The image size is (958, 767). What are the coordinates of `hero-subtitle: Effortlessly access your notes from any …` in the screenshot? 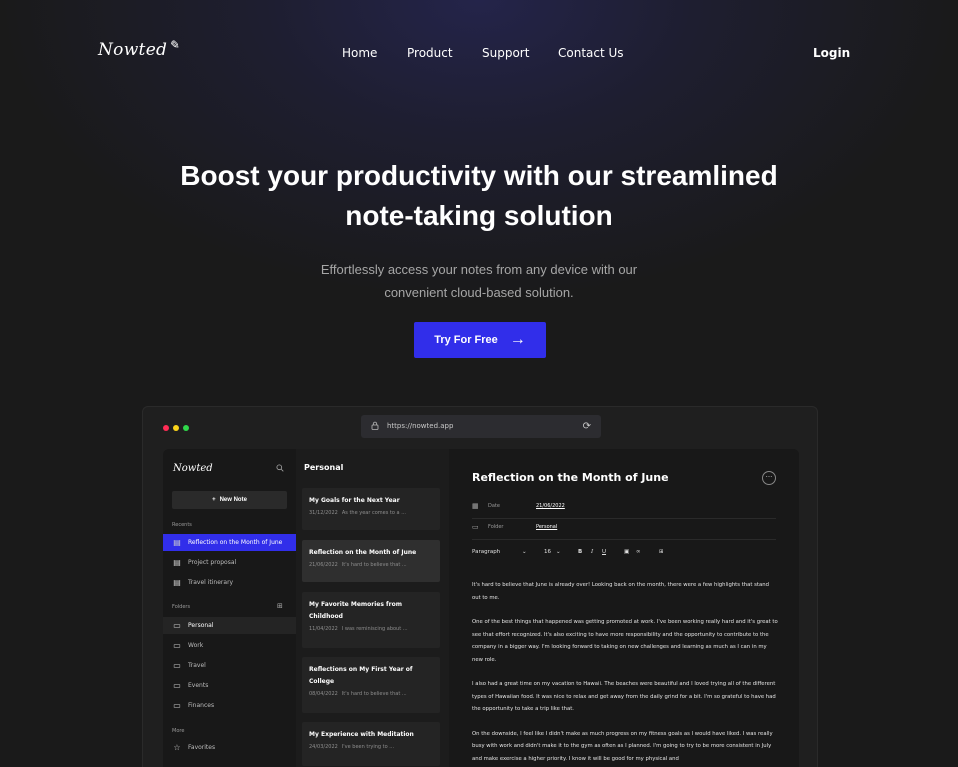 It's located at (479, 281).